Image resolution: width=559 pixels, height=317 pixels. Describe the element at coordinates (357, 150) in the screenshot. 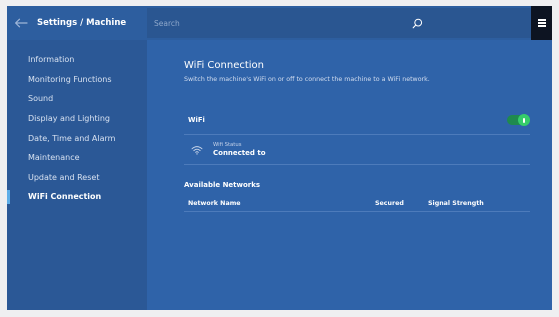

I see `wifi-status-row: Wifi Status Connected to` at that location.